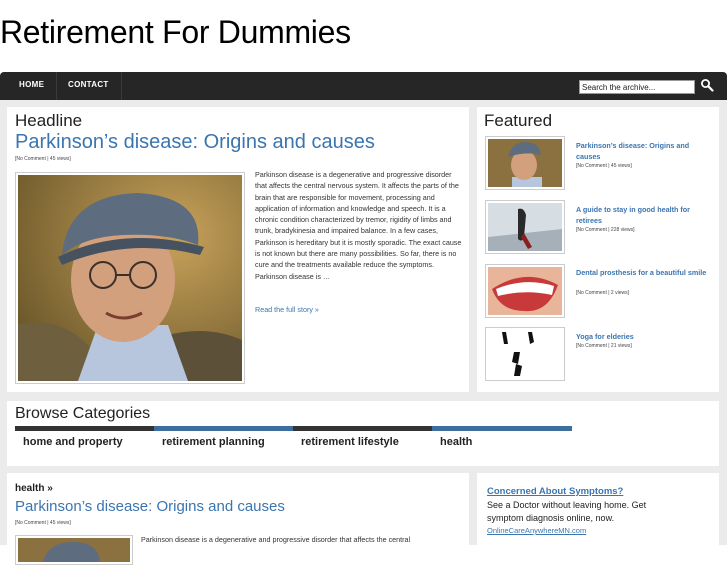 The width and height of the screenshot is (727, 565). I want to click on bottom-post-title: Parkinson’s disease: Origins and causes, so click(150, 506).